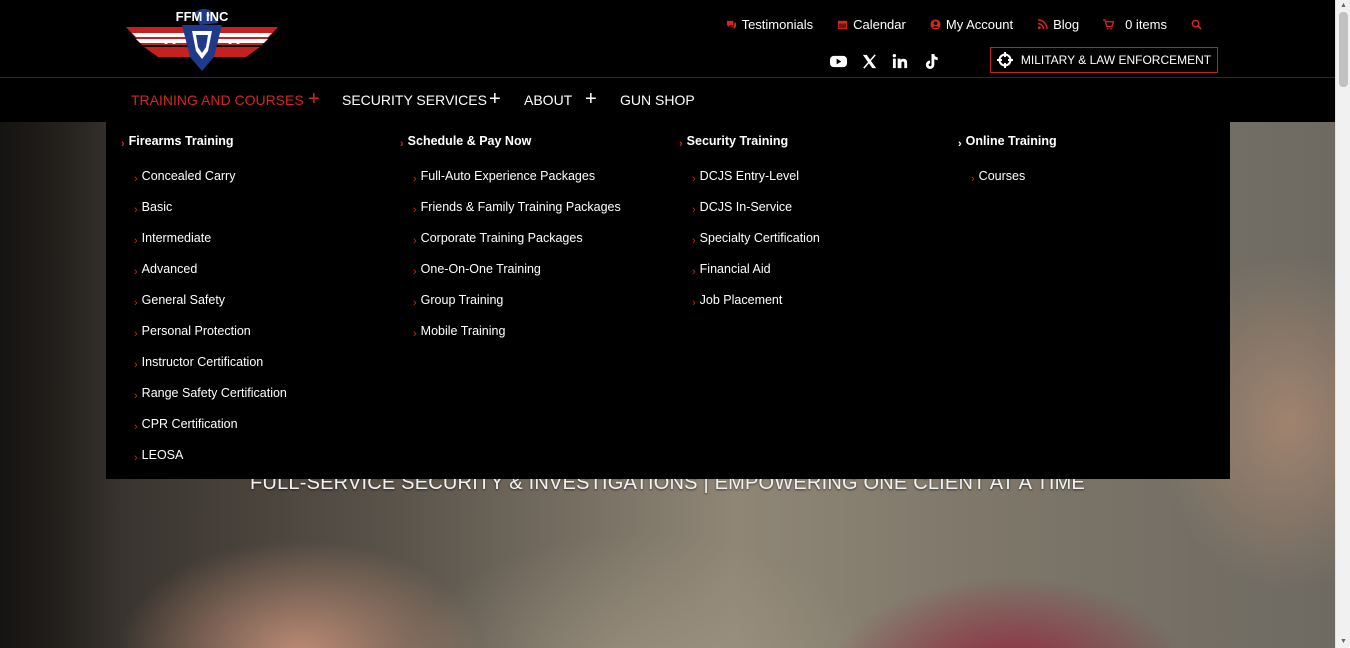 The height and width of the screenshot is (648, 1350). I want to click on calendar-icon, so click(843, 25).